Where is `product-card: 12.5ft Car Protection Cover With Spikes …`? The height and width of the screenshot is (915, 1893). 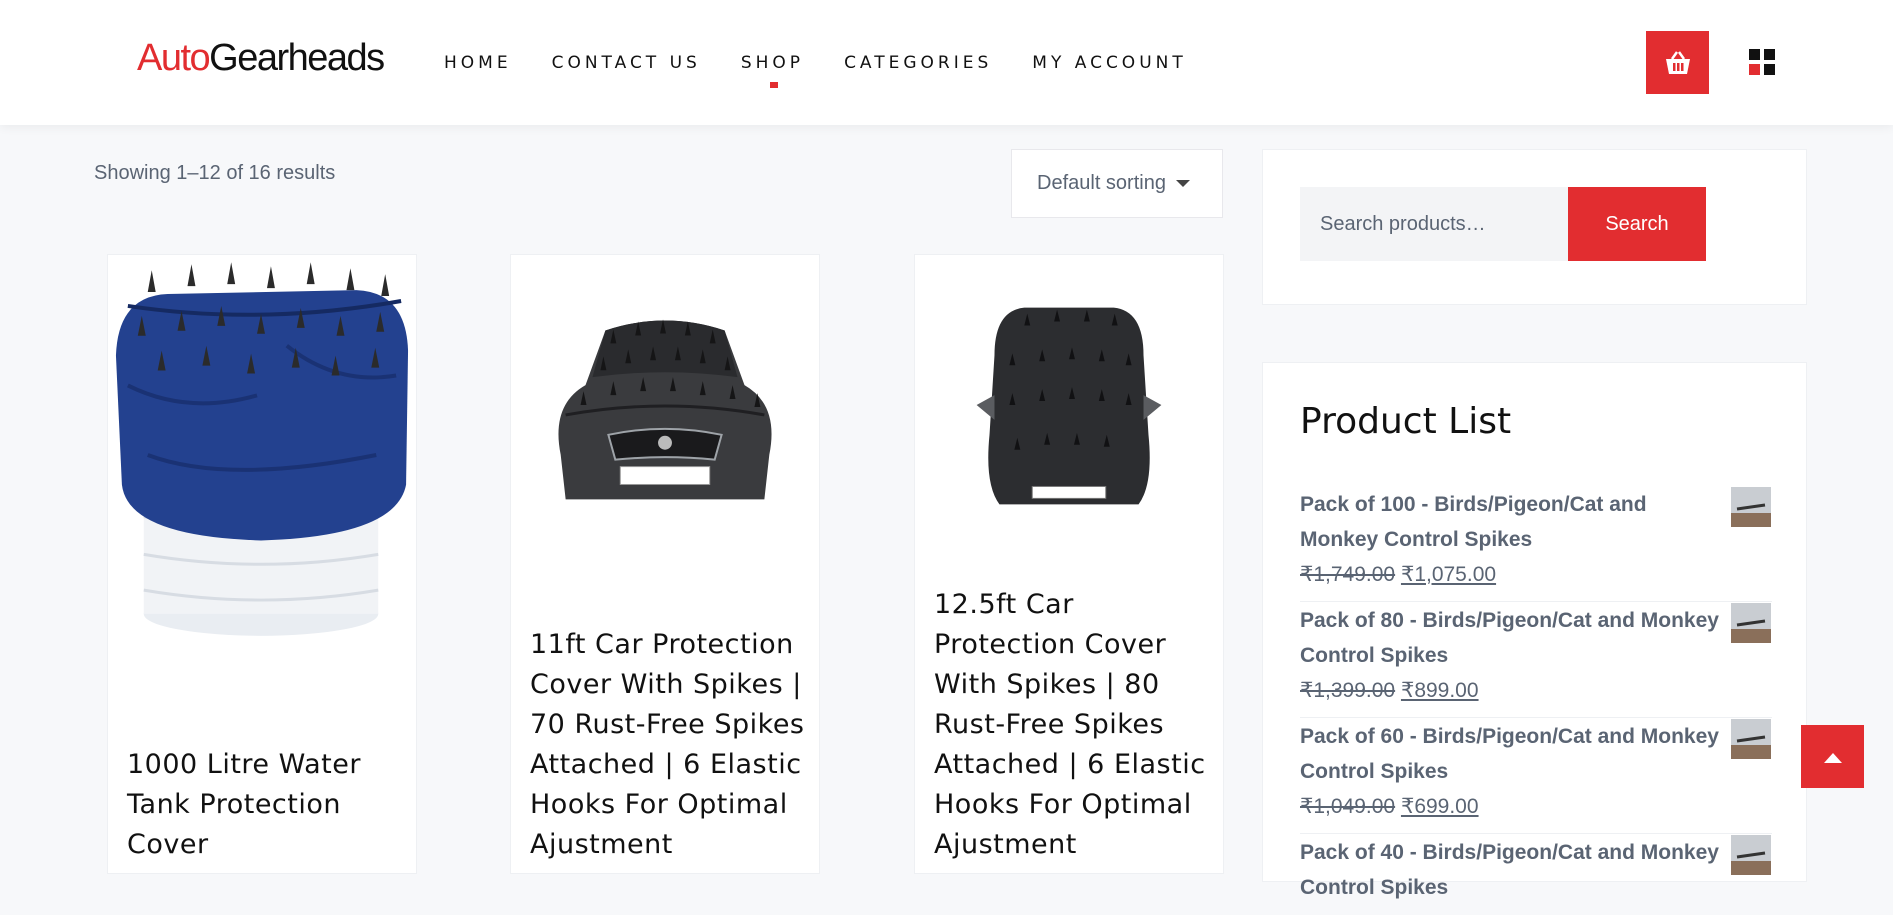 product-card: 12.5ft Car Protection Cover With Spikes … is located at coordinates (1069, 564).